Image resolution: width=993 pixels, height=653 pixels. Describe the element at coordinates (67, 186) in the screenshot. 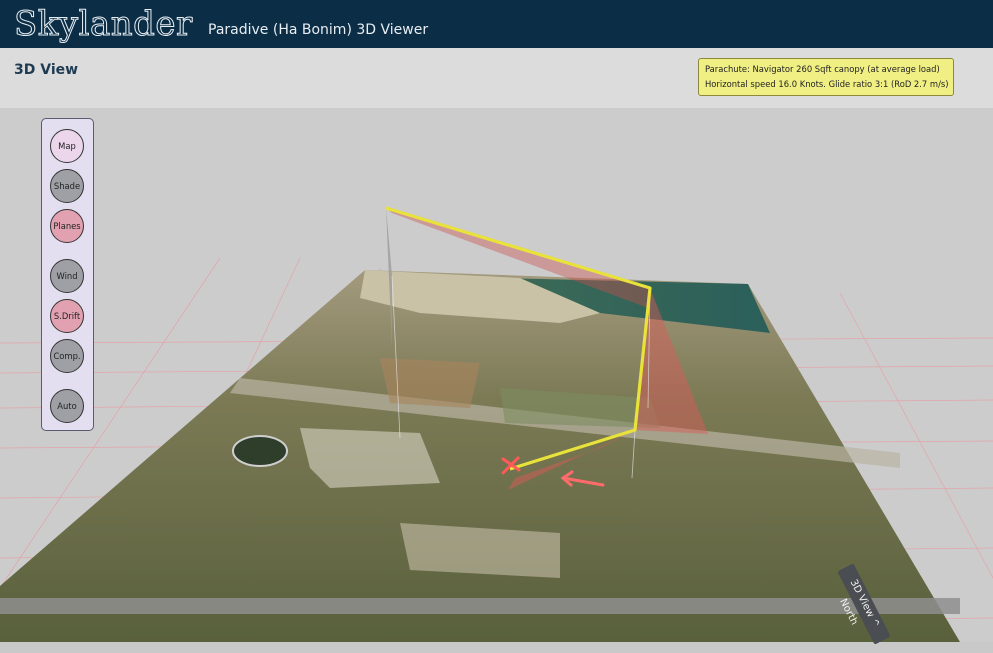

I see `shade-toggle-button: Shade` at that location.